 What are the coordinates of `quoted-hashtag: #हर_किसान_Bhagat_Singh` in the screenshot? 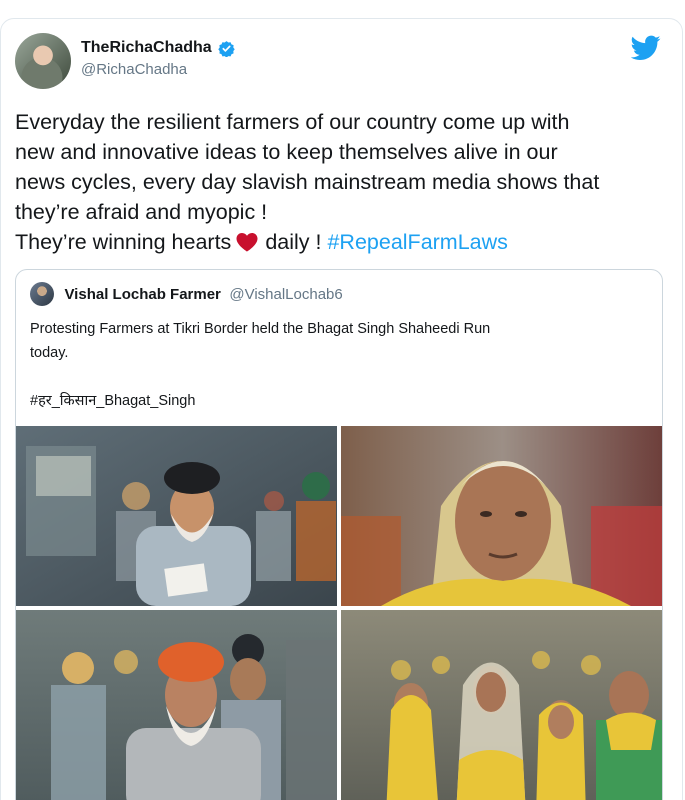 It's located at (340, 401).